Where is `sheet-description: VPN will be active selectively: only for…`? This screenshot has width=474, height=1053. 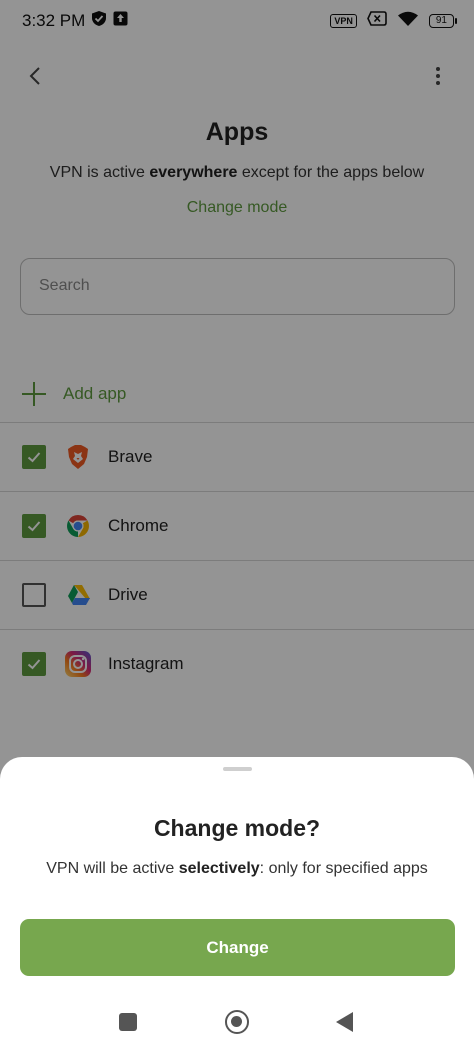 sheet-description: VPN will be active selectively: only for… is located at coordinates (237, 869).